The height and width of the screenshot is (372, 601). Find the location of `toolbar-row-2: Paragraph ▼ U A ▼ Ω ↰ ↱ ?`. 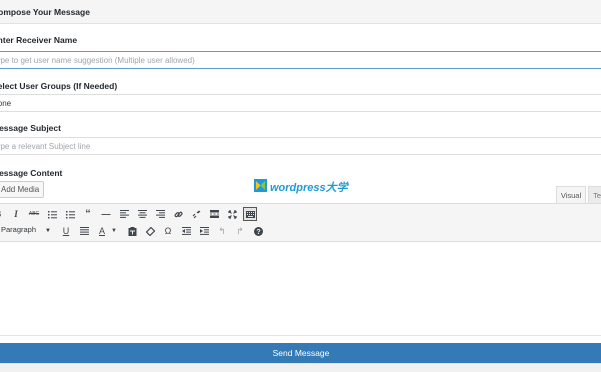

toolbar-row-2: Paragraph ▼ U A ▼ Ω ↰ ↱ ? is located at coordinates (300, 231).